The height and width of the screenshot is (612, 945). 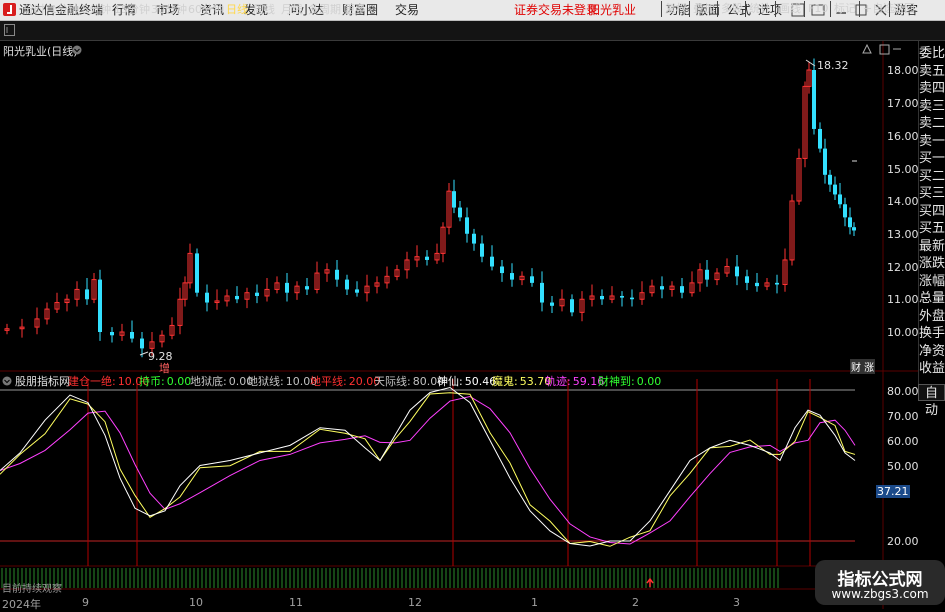 I want to click on period-tab-15min: 15分钟, so click(x=132, y=9).